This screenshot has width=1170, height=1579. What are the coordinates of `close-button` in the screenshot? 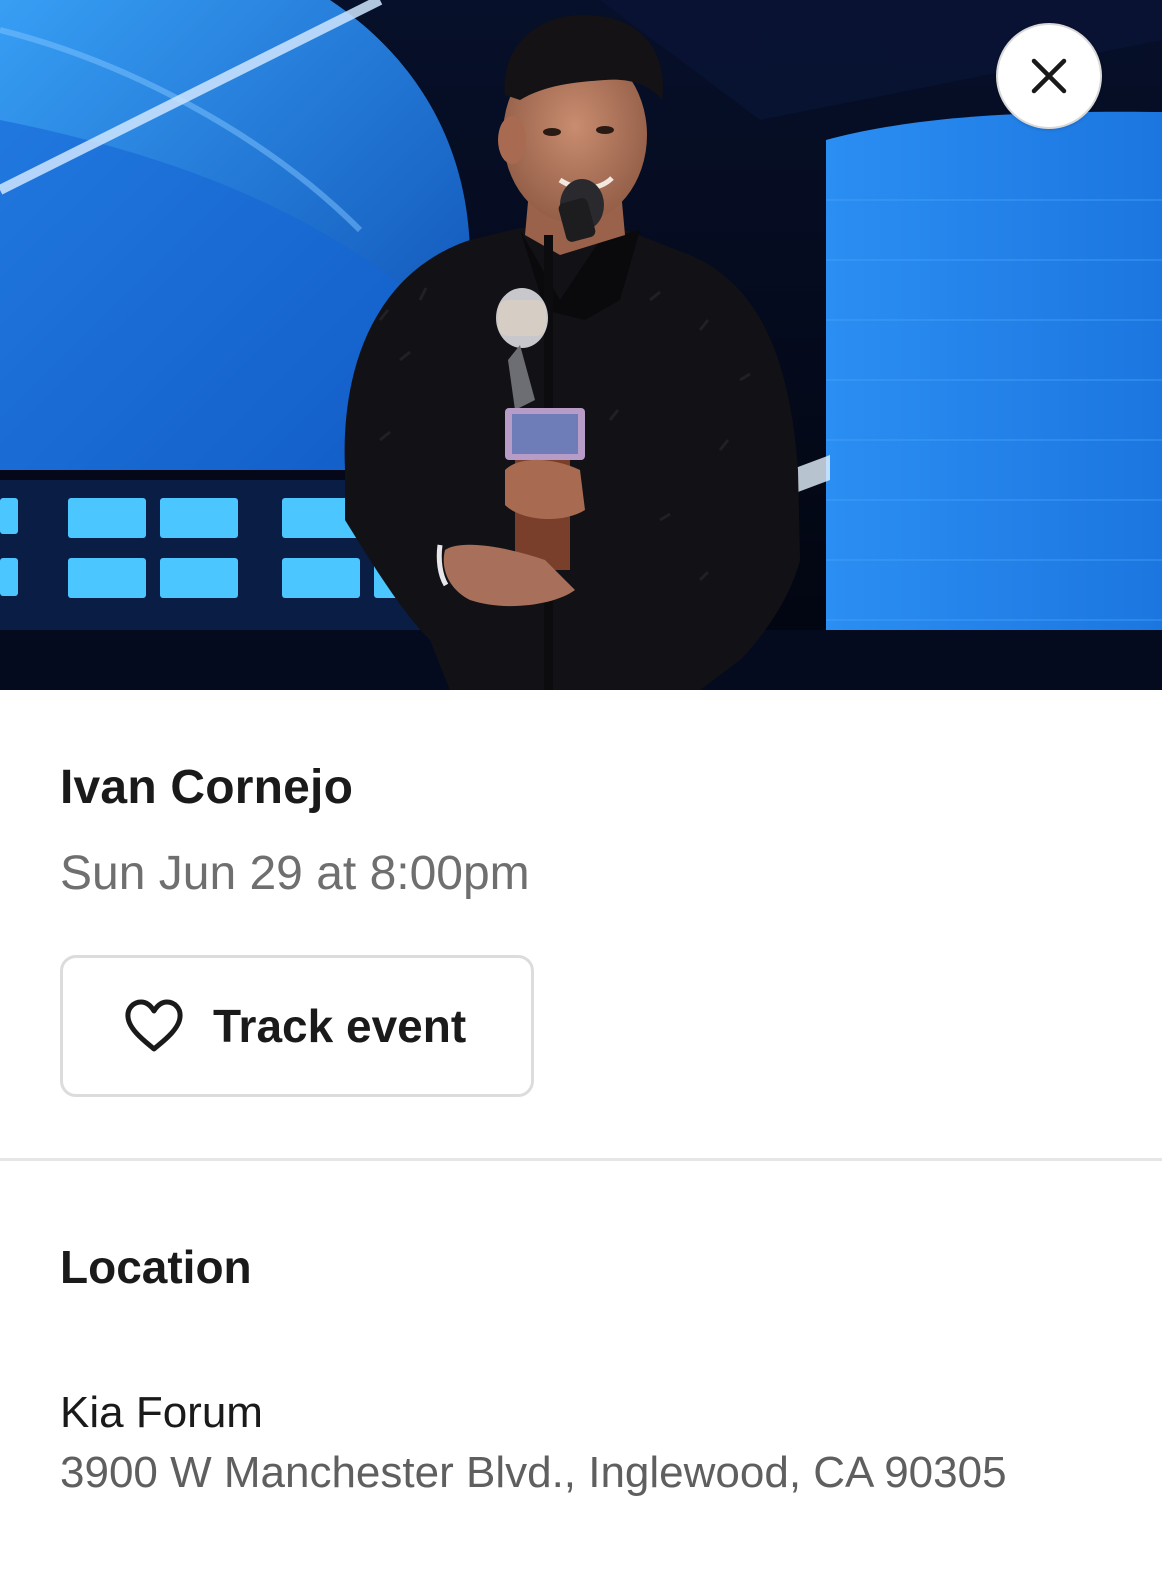 It's located at (1049, 76).